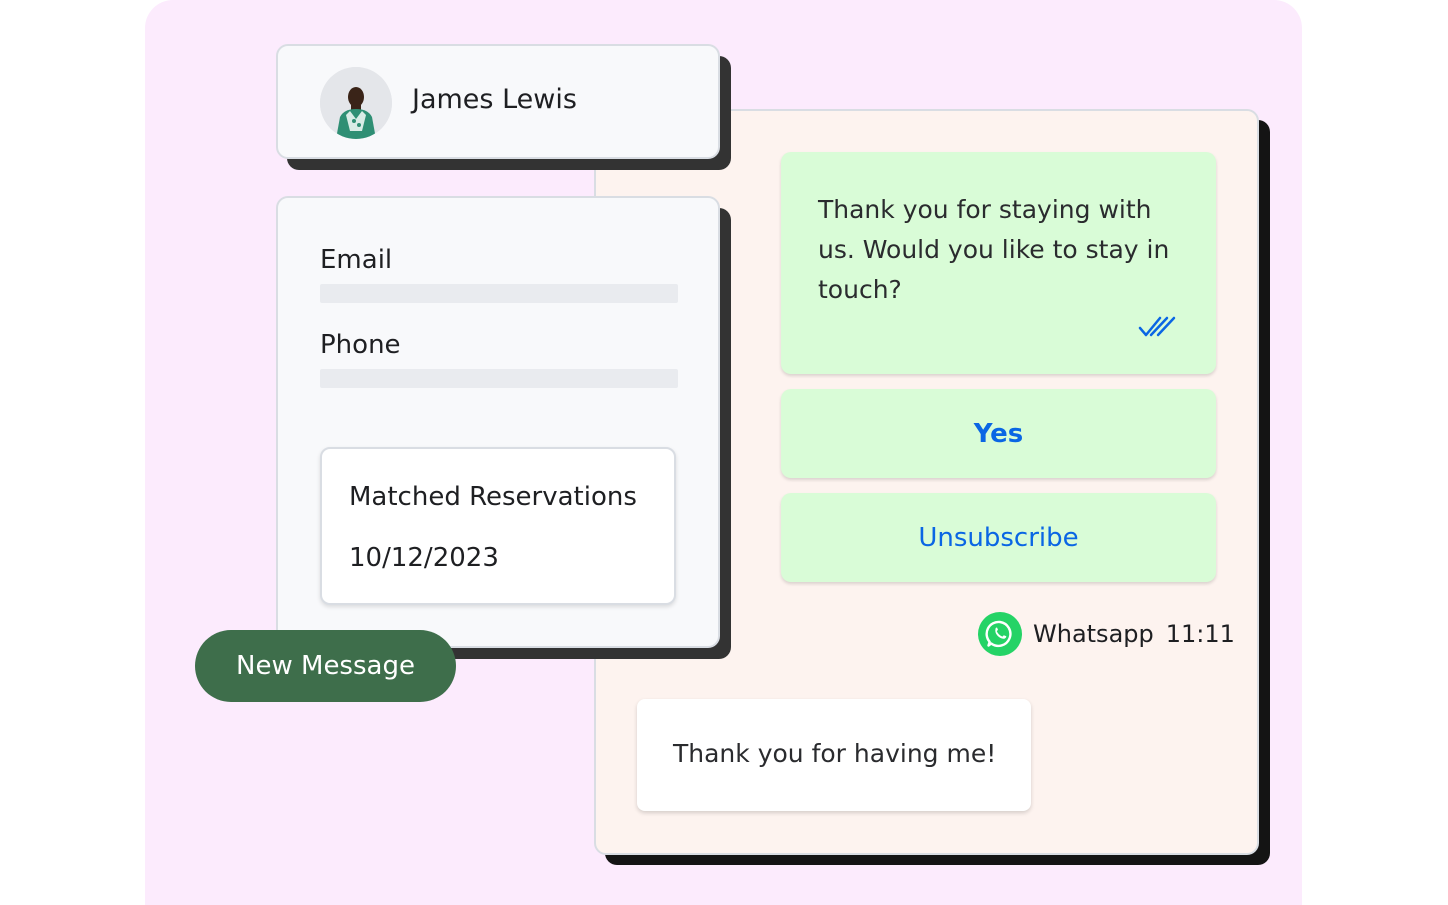 The width and height of the screenshot is (1448, 905). Describe the element at coordinates (1000, 634) in the screenshot. I see `whatsapp-icon` at that location.